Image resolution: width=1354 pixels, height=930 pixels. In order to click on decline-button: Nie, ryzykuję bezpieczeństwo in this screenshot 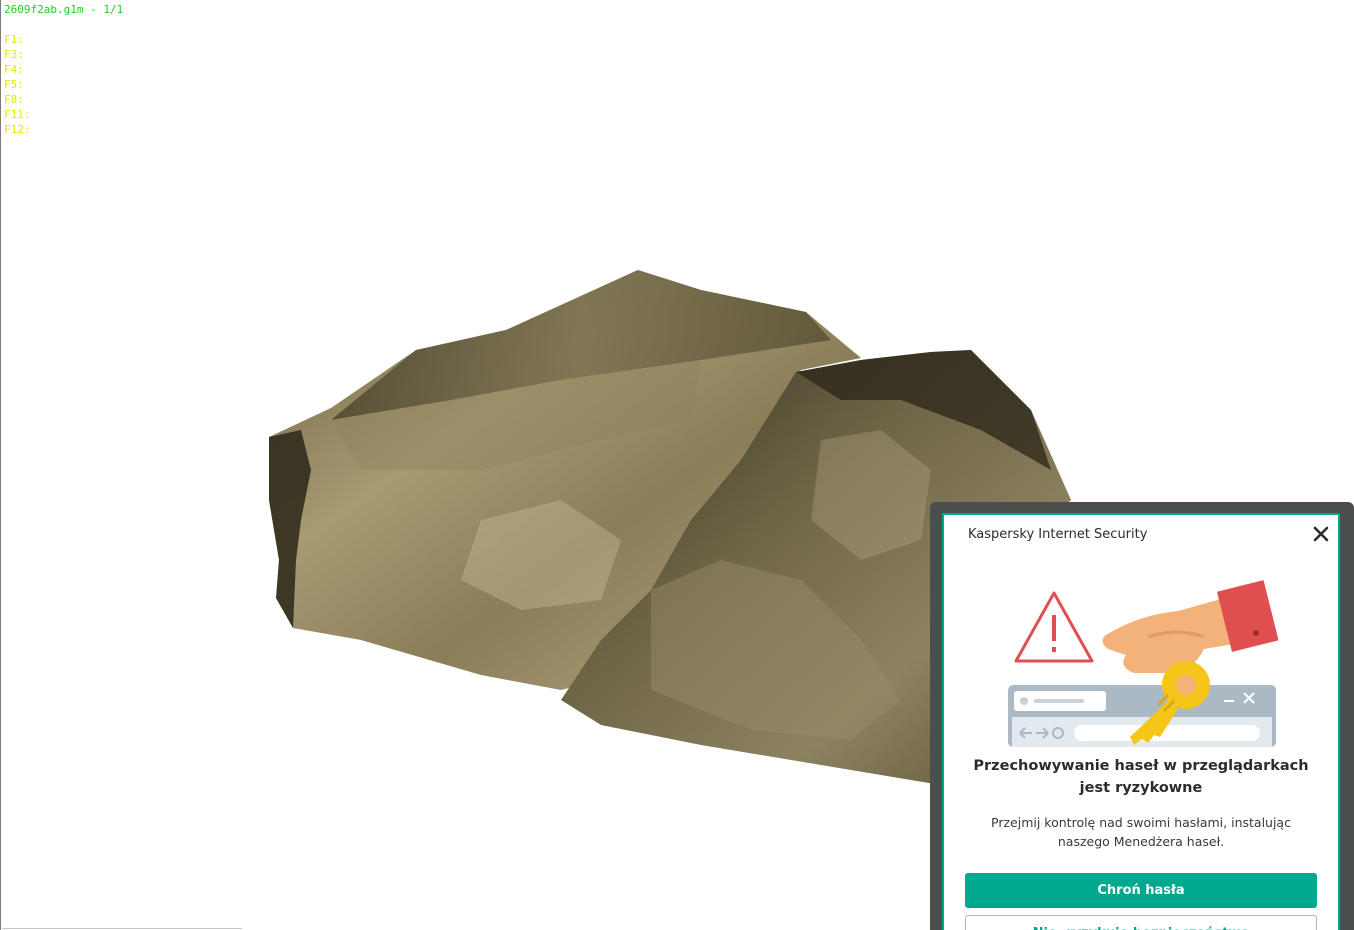, I will do `click(1141, 922)`.